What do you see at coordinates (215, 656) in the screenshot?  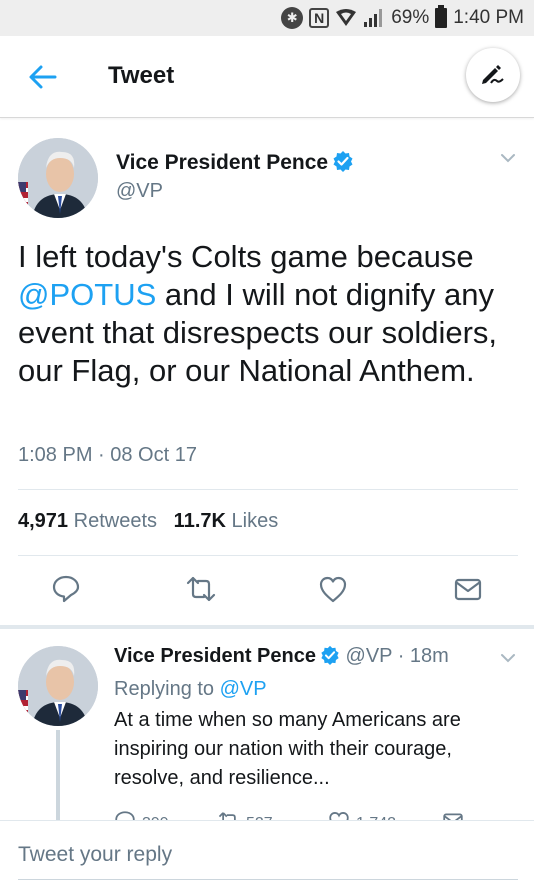 I see `reply-author-name: Vice President Pence` at bounding box center [215, 656].